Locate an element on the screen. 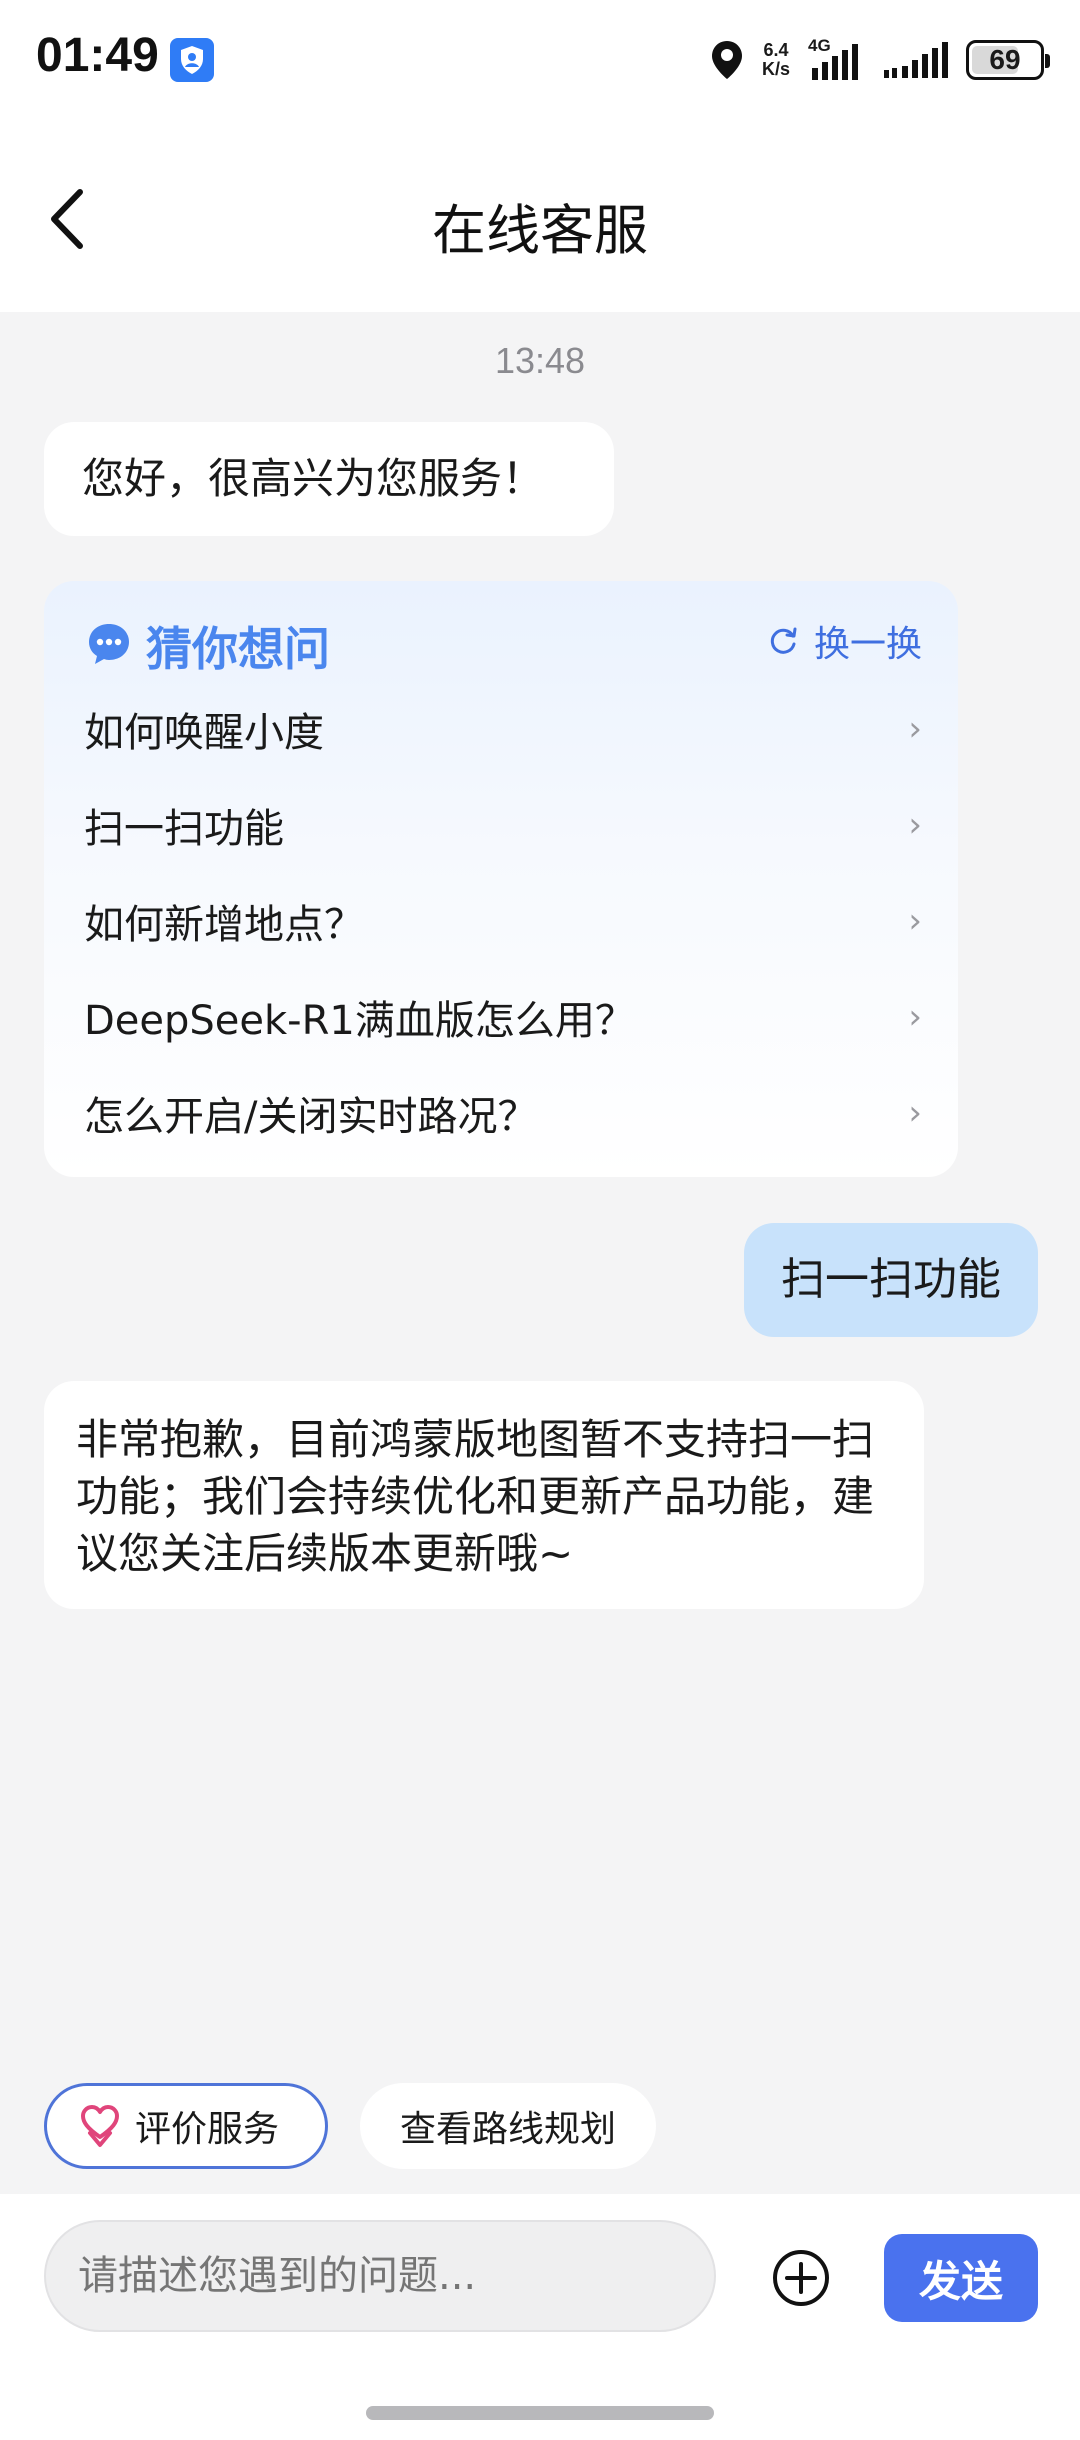  suggestion-item: 怎么开启/关闭实时路况？ › is located at coordinates (503, 1113).